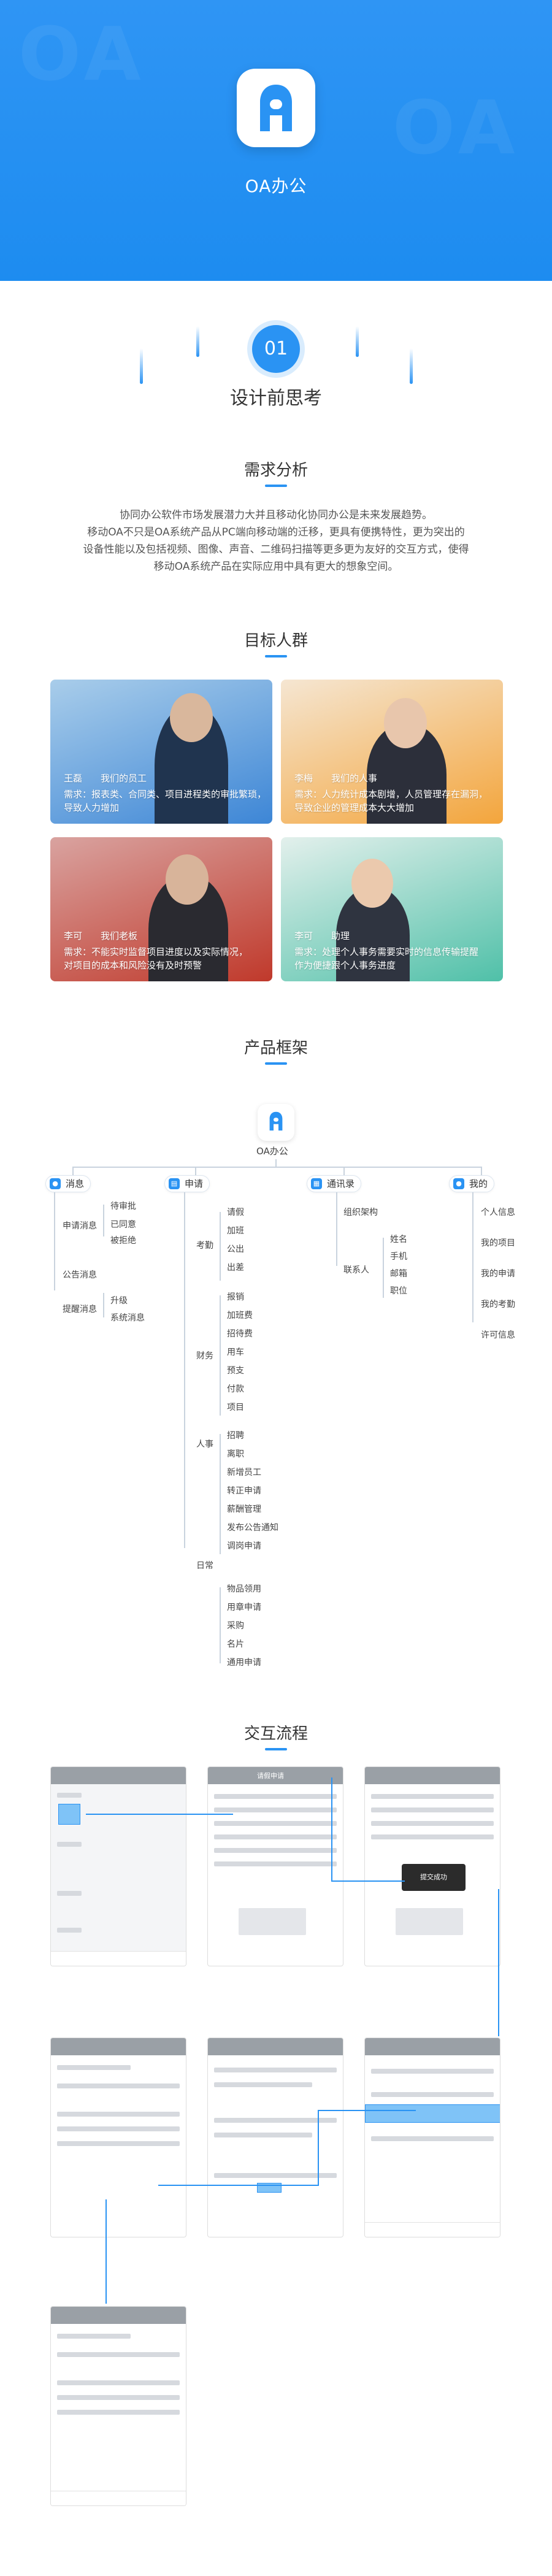  I want to click on contacts-icon: ▦, so click(316, 1183).